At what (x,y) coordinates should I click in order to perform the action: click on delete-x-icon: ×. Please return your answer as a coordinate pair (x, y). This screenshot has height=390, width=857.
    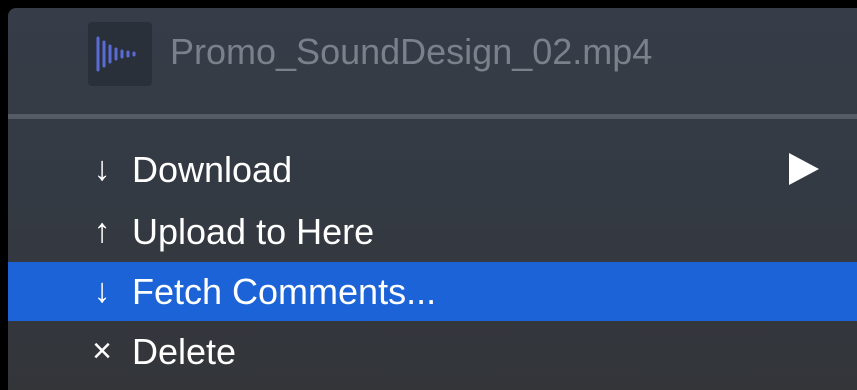
    Looking at the image, I should click on (102, 351).